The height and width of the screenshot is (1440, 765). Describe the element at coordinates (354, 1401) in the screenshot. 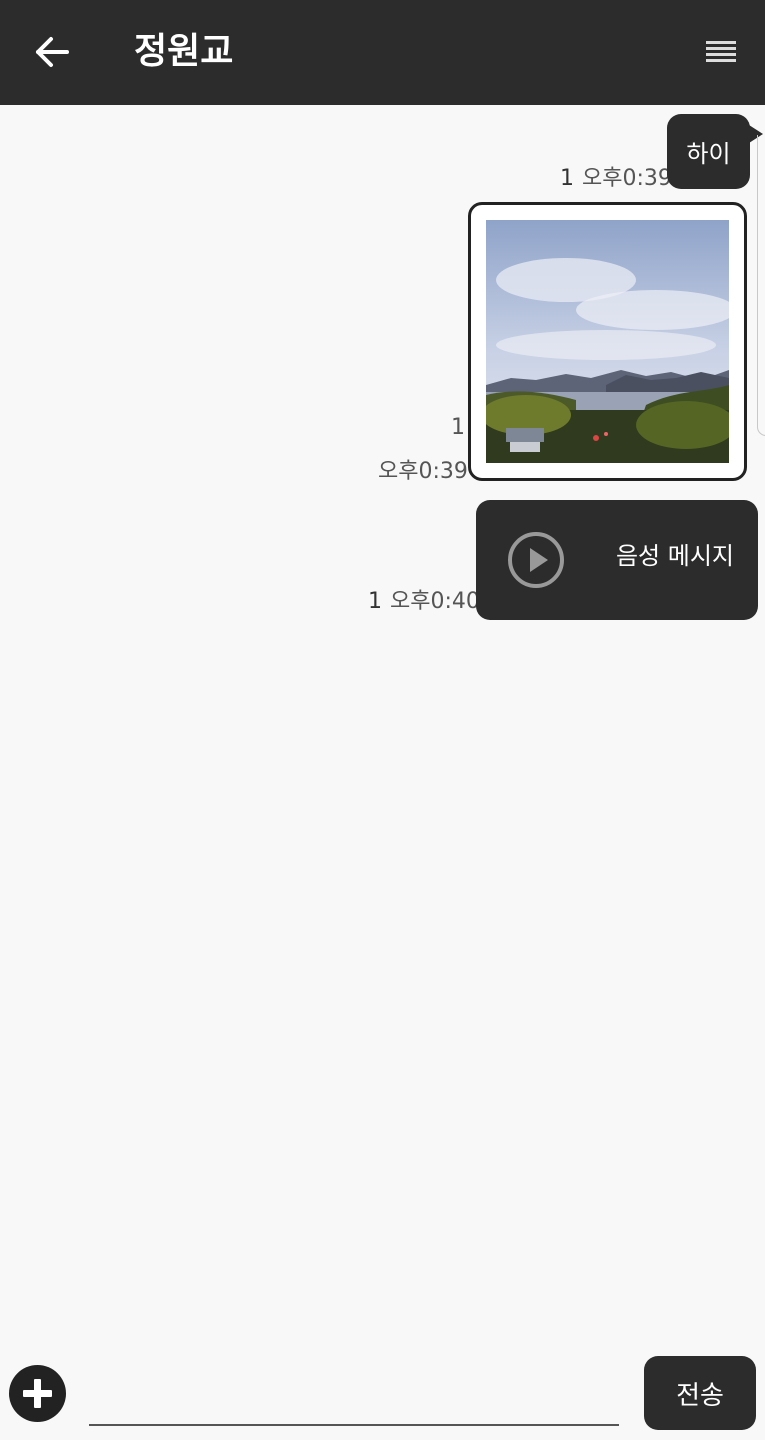

I see `message-input` at that location.